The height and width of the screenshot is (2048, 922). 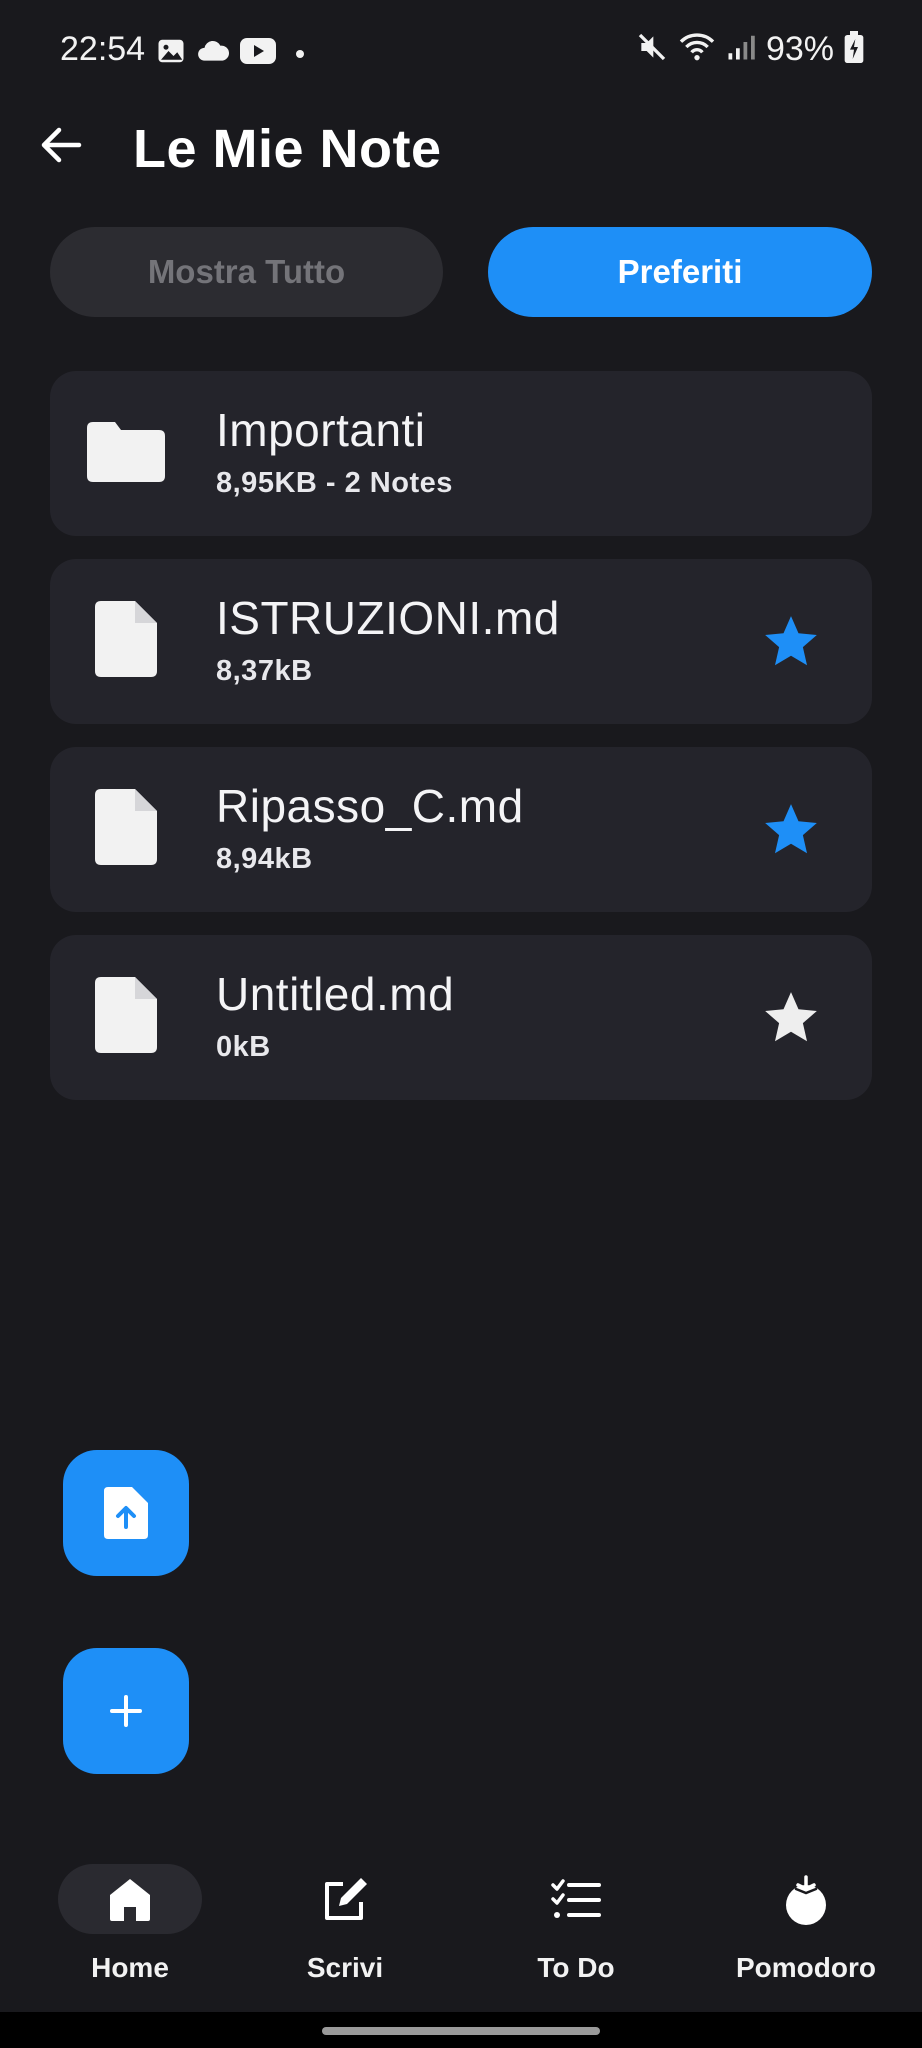 What do you see at coordinates (854, 49) in the screenshot?
I see `battery-charging-icon` at bounding box center [854, 49].